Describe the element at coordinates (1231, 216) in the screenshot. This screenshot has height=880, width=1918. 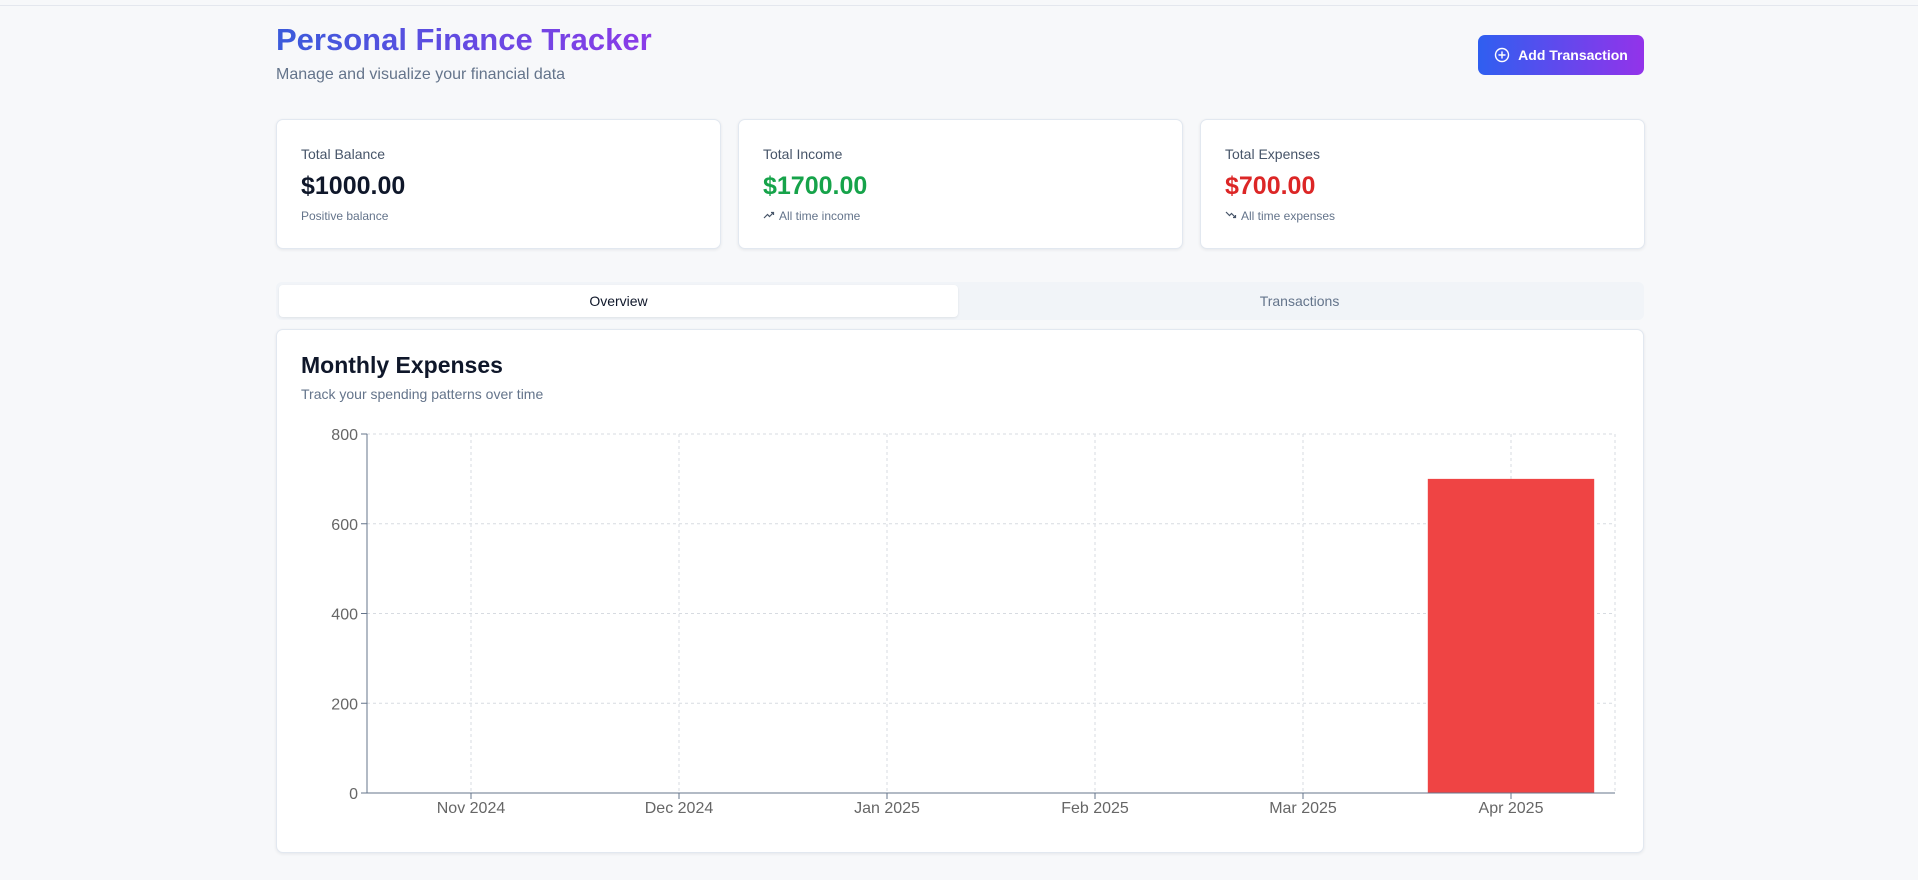
I see `trending-down-icon` at that location.